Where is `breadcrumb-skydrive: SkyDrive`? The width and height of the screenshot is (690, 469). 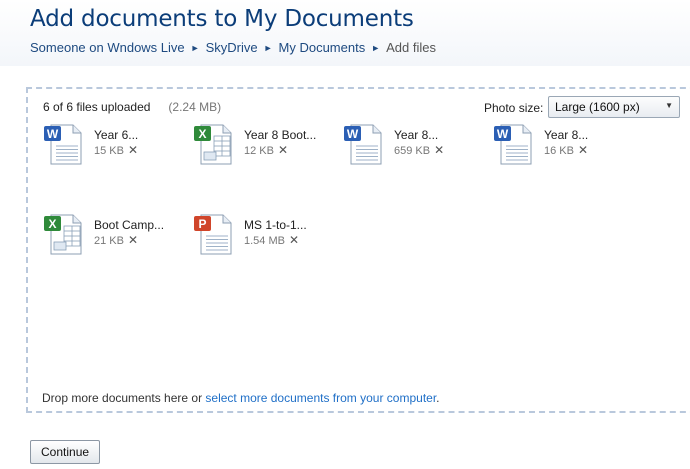
breadcrumb-skydrive: SkyDrive is located at coordinates (232, 47).